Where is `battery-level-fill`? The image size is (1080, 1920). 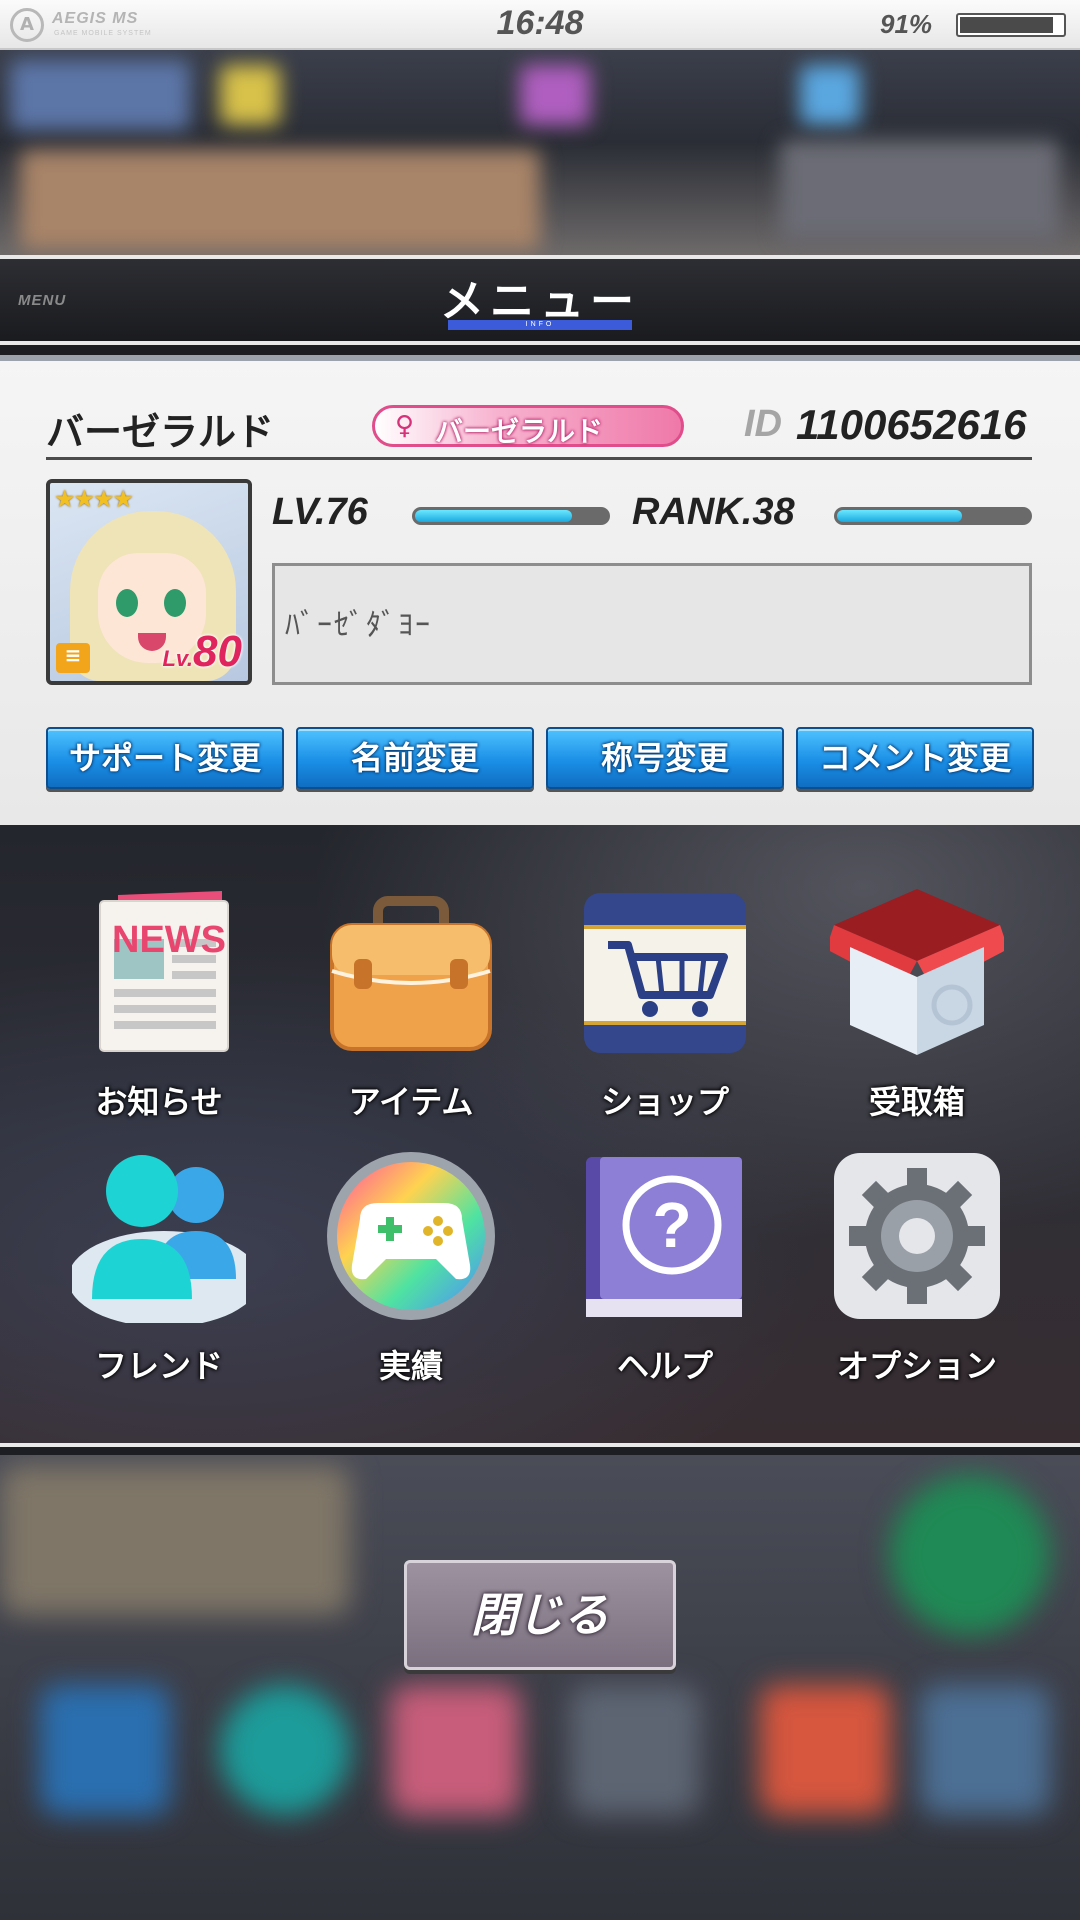 battery-level-fill is located at coordinates (1006, 25).